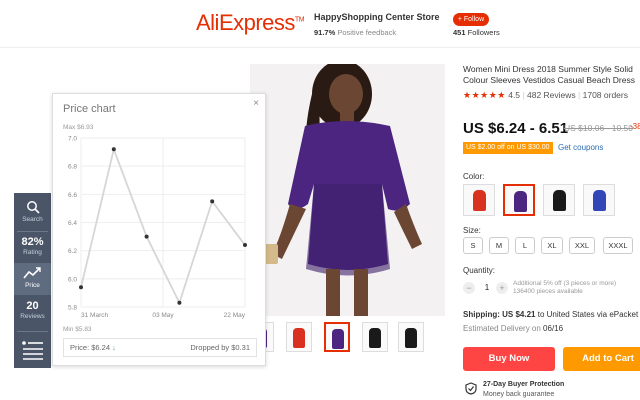 The width and height of the screenshot is (640, 400). What do you see at coordinates (72, 223) in the screenshot?
I see `y-tick-label: 6.4` at bounding box center [72, 223].